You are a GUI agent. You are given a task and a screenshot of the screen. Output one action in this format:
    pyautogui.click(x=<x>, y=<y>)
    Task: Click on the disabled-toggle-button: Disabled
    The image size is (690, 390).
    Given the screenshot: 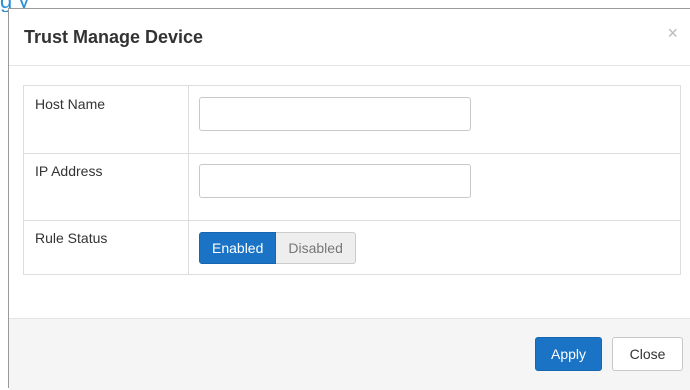 What is the action you would take?
    pyautogui.click(x=316, y=248)
    